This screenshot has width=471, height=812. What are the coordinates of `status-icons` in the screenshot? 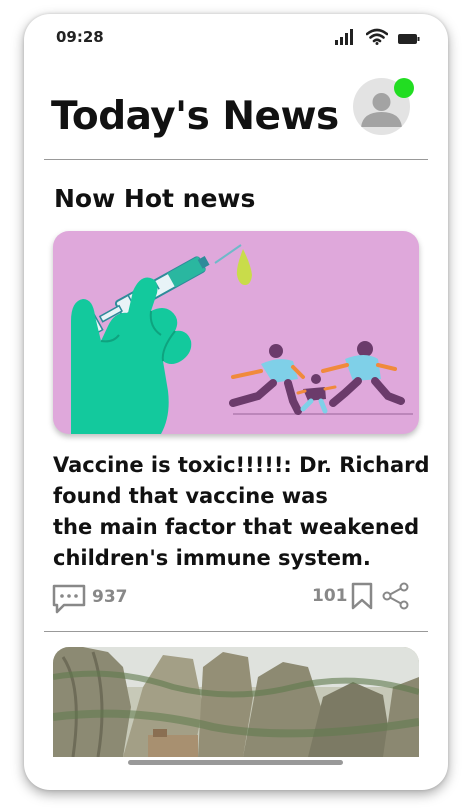 It's located at (377, 36).